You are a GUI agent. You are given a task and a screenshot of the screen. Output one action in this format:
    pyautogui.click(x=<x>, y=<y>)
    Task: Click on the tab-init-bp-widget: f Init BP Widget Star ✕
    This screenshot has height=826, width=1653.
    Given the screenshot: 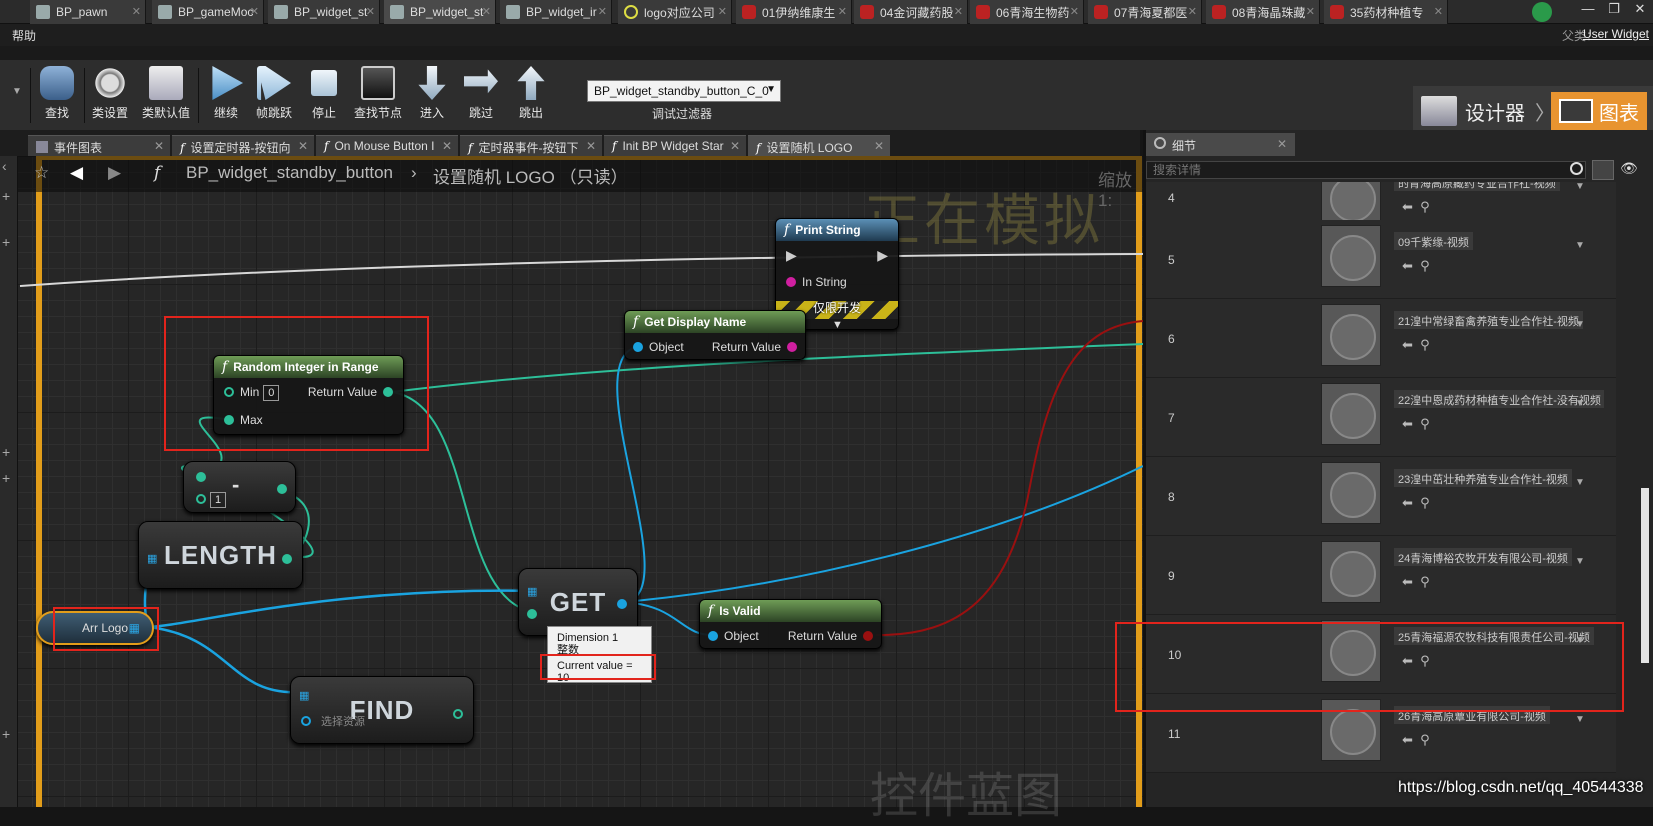 What is the action you would take?
    pyautogui.click(x=675, y=145)
    